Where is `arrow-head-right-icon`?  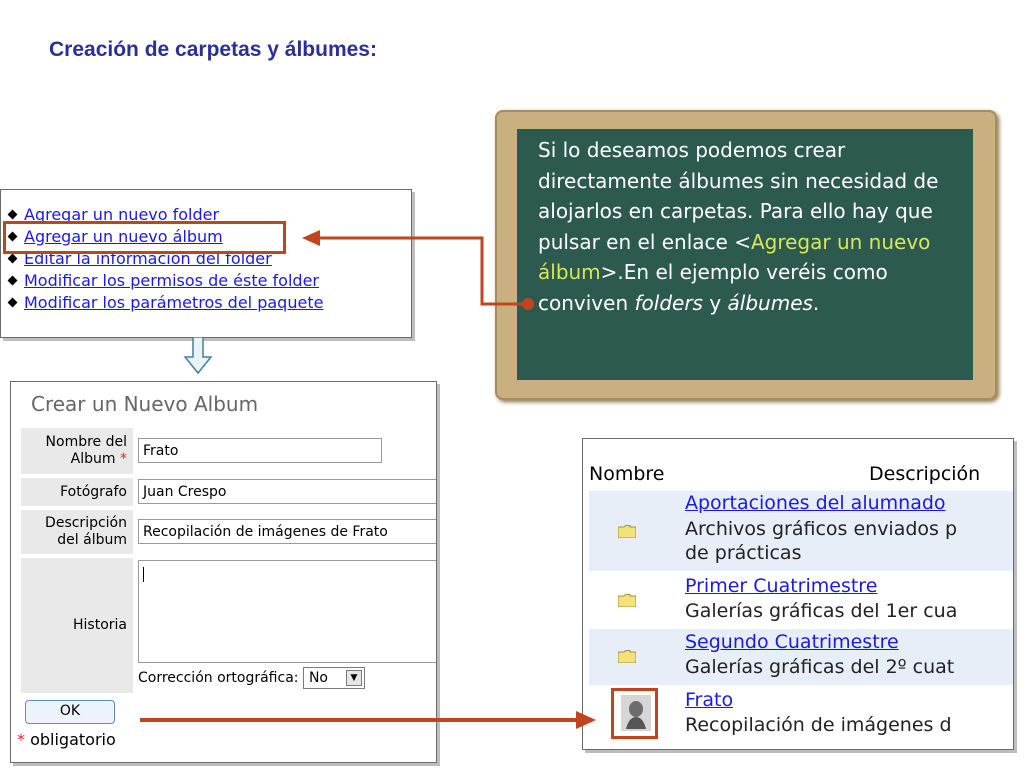
arrow-head-right-icon is located at coordinates (586, 720).